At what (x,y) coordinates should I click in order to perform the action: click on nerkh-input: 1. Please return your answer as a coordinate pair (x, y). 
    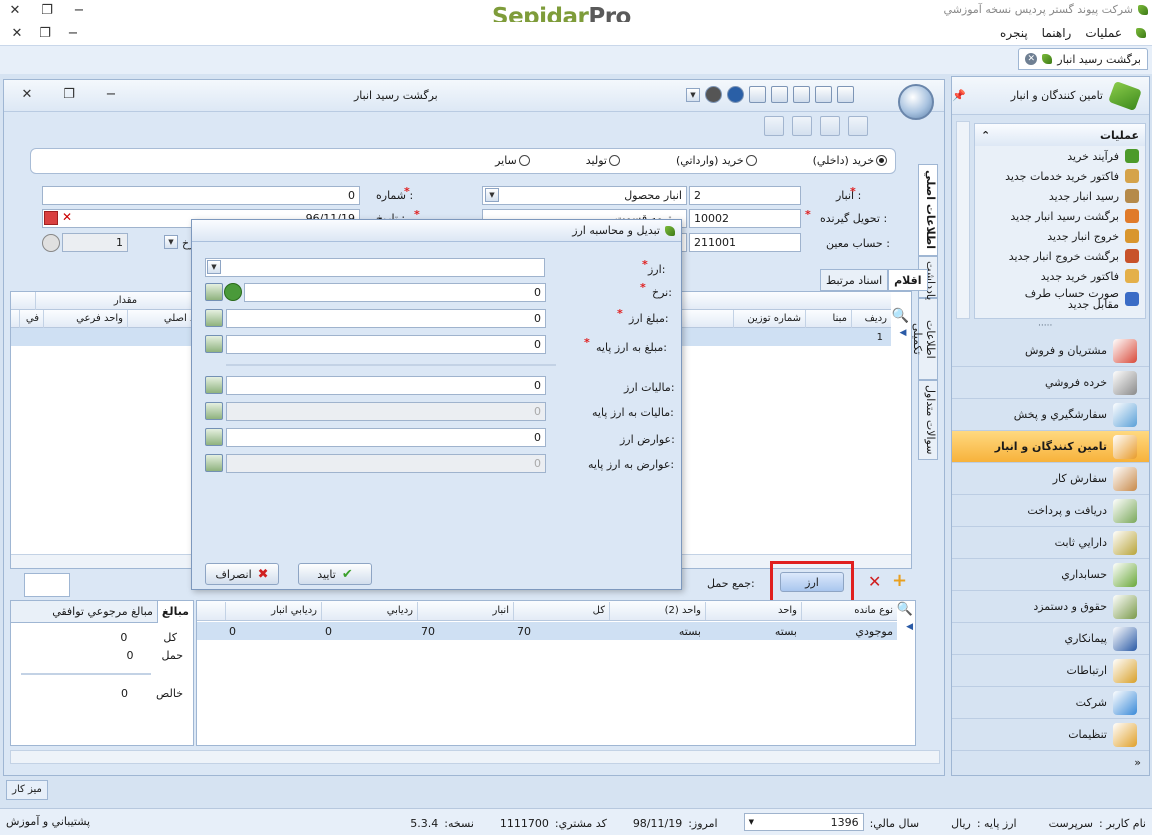
    Looking at the image, I should click on (95, 242).